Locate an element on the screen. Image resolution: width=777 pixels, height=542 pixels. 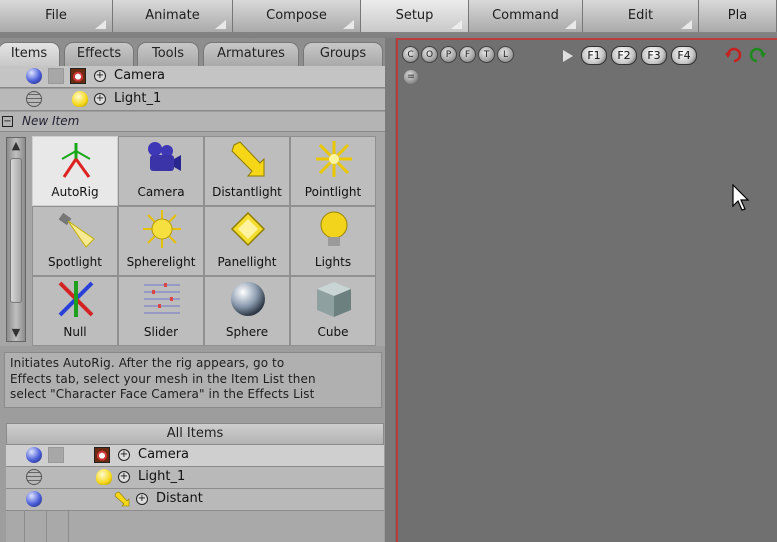
menu-edit: Edit is located at coordinates (641, 16).